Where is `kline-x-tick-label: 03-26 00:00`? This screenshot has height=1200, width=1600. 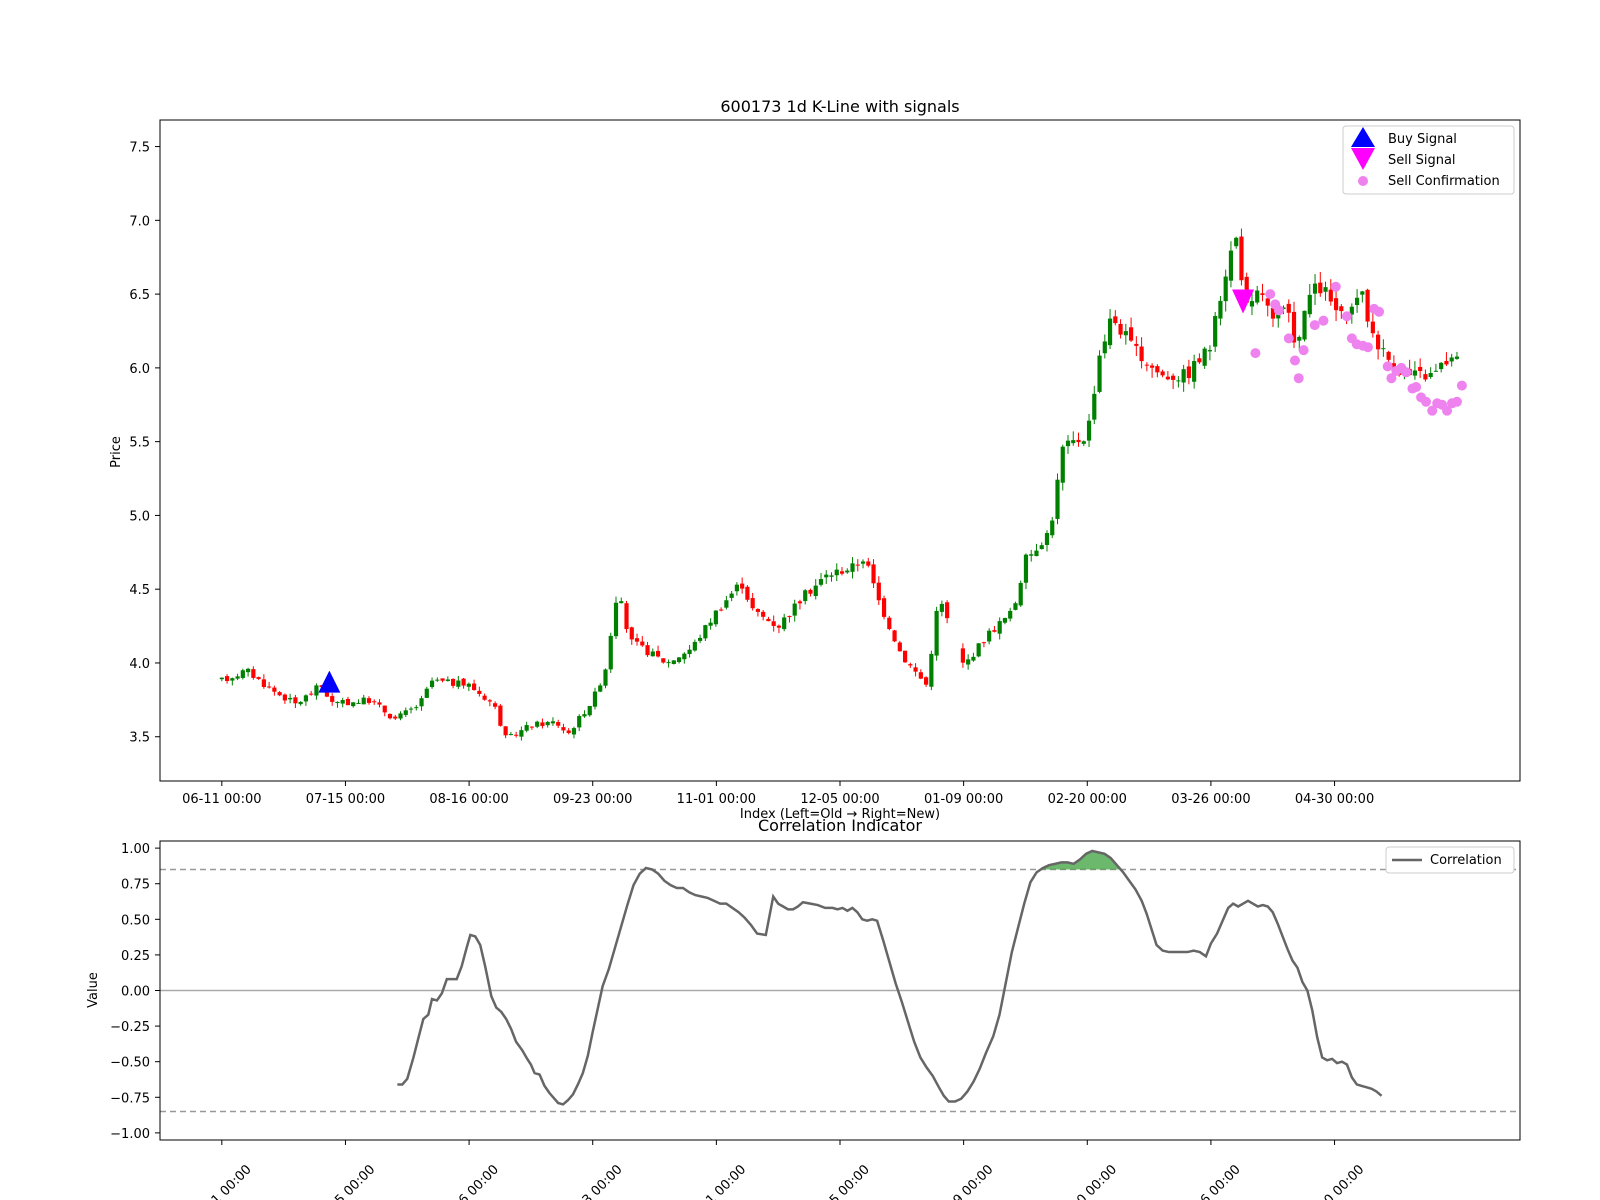 kline-x-tick-label: 03-26 00:00 is located at coordinates (1210, 799).